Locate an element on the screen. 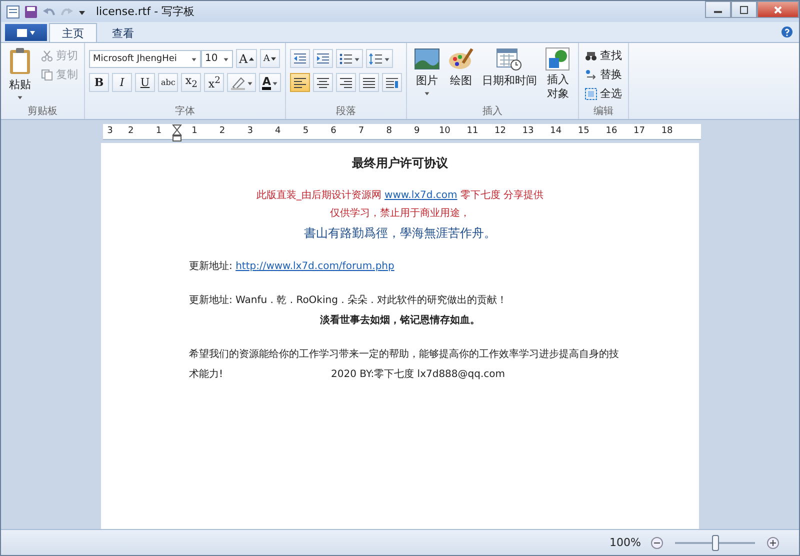  paint-button: 绘图 is located at coordinates (460, 74).